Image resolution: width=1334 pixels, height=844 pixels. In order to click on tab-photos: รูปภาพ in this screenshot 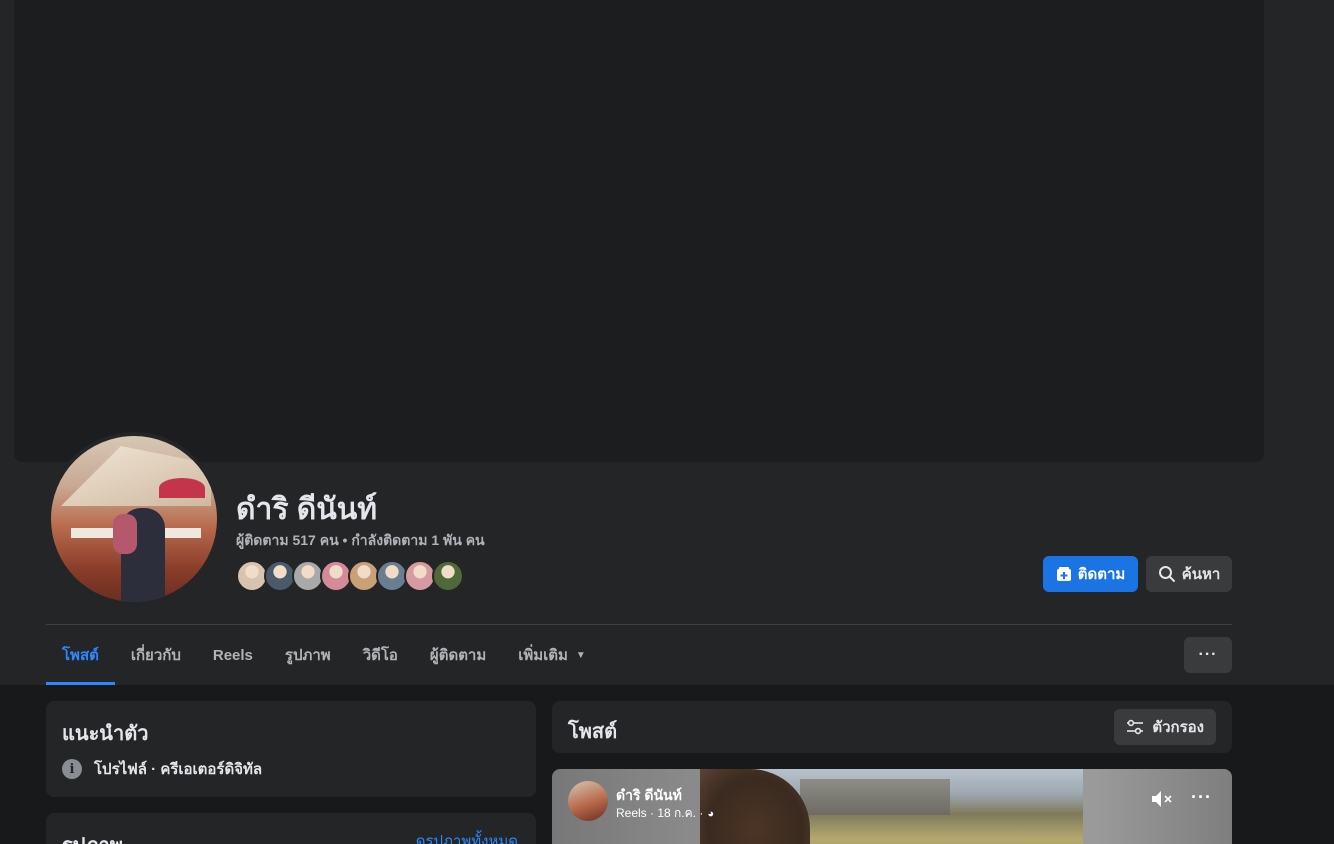, I will do `click(308, 655)`.